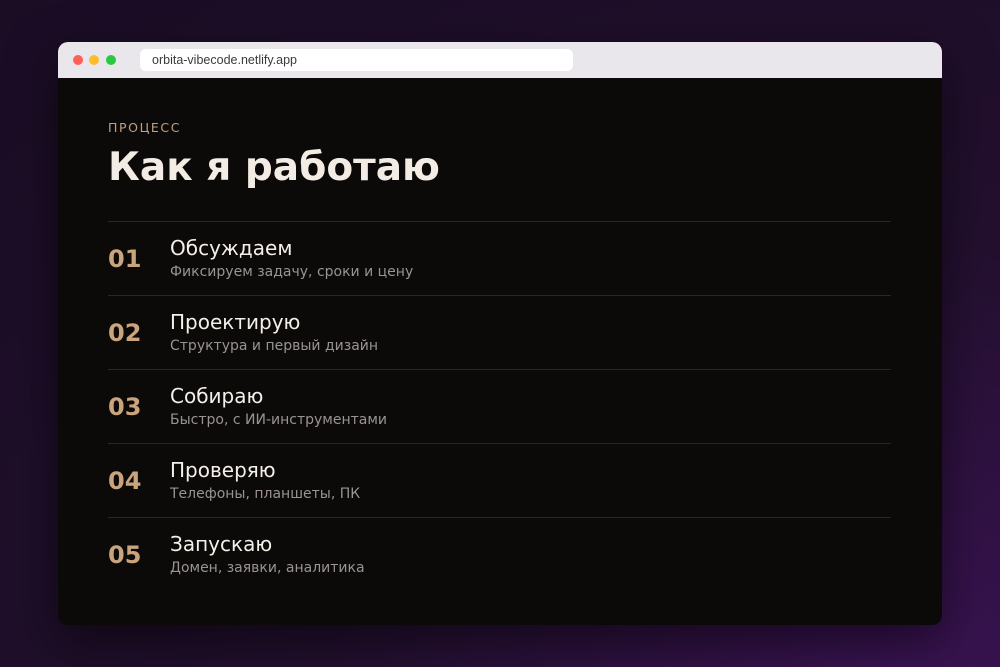  Describe the element at coordinates (94, 60) in the screenshot. I see `minimize-window-button` at that location.